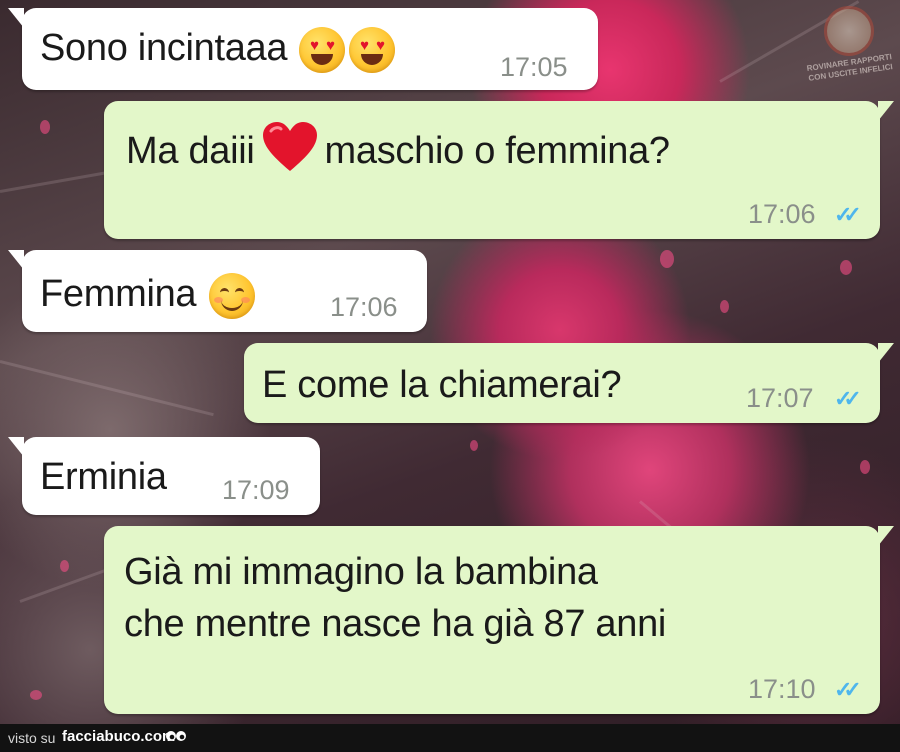  Describe the element at coordinates (442, 385) in the screenshot. I see `message-text: E come la chiamerai?` at that location.